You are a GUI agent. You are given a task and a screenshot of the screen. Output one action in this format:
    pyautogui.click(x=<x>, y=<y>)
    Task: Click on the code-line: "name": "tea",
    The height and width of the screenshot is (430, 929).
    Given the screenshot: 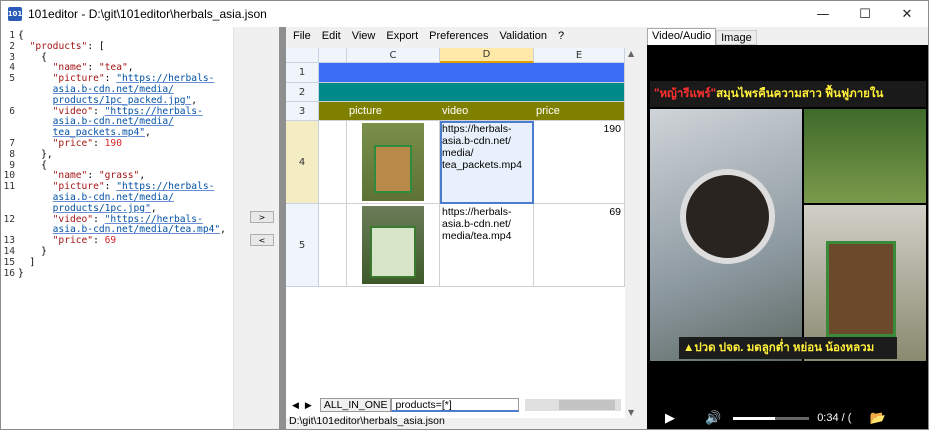 What is the action you would take?
    pyautogui.click(x=76, y=68)
    